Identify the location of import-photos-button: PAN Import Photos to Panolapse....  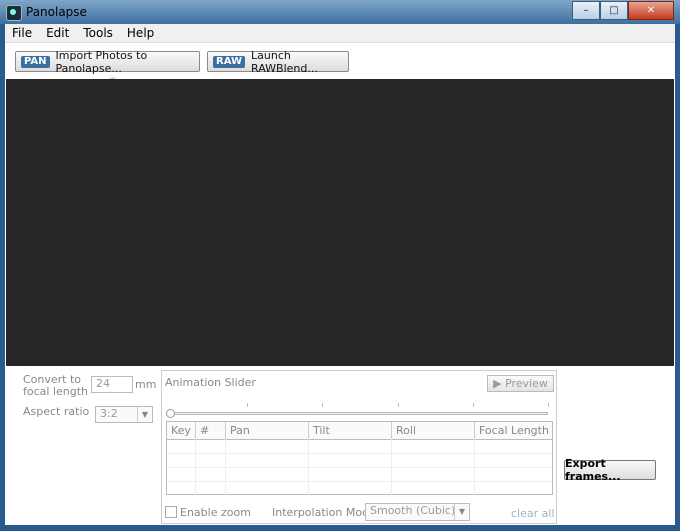
(107, 61).